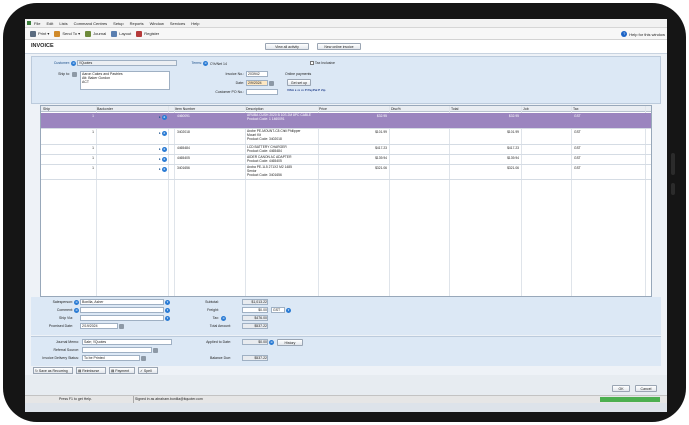 Image resolution: width=689 pixels, height=425 pixels. I want to click on menu-command-centres: Command Centres, so click(91, 23).